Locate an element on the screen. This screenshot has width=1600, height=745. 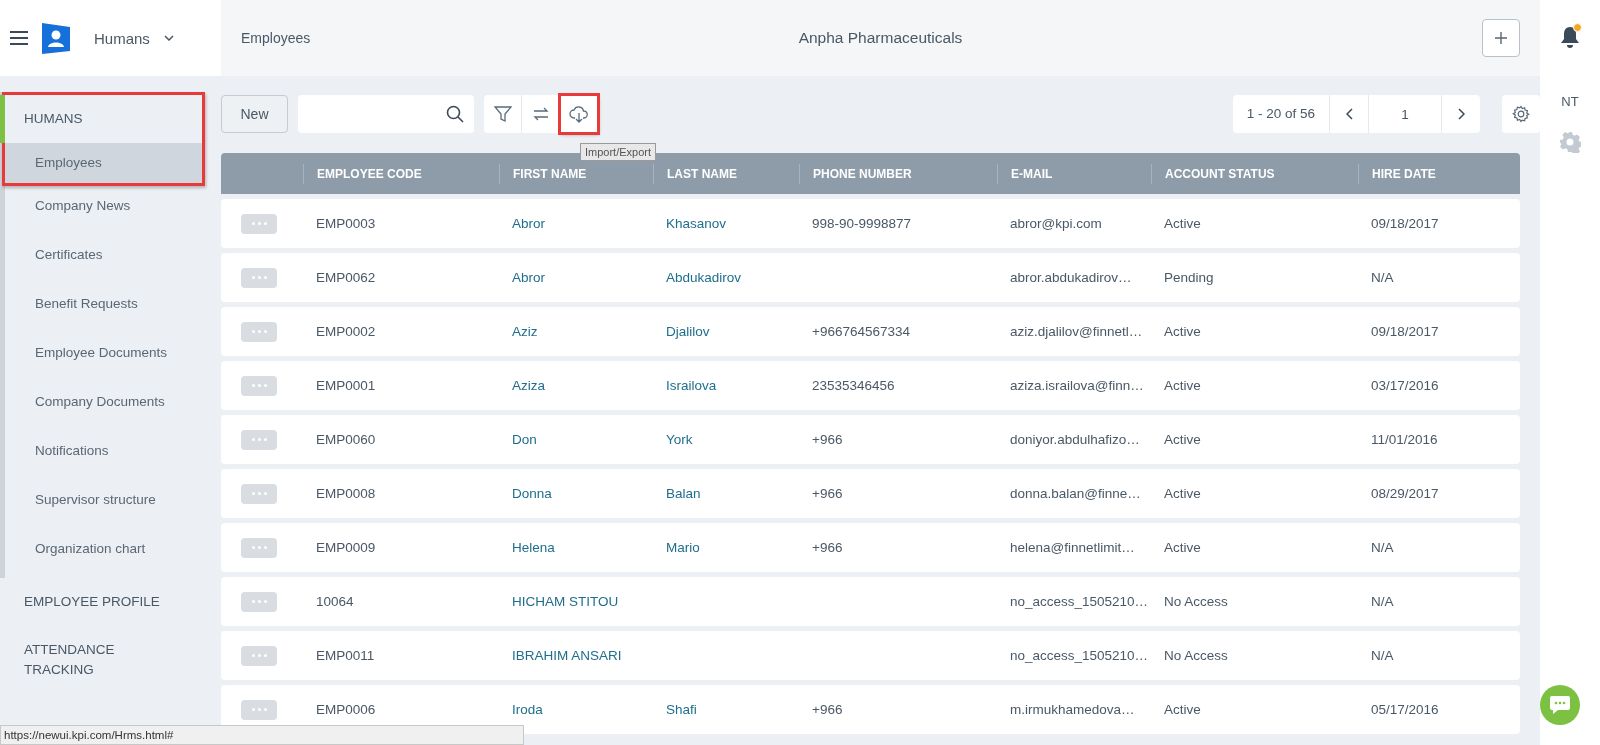
table-cell: 05/17/2016 is located at coordinates (1405, 709).